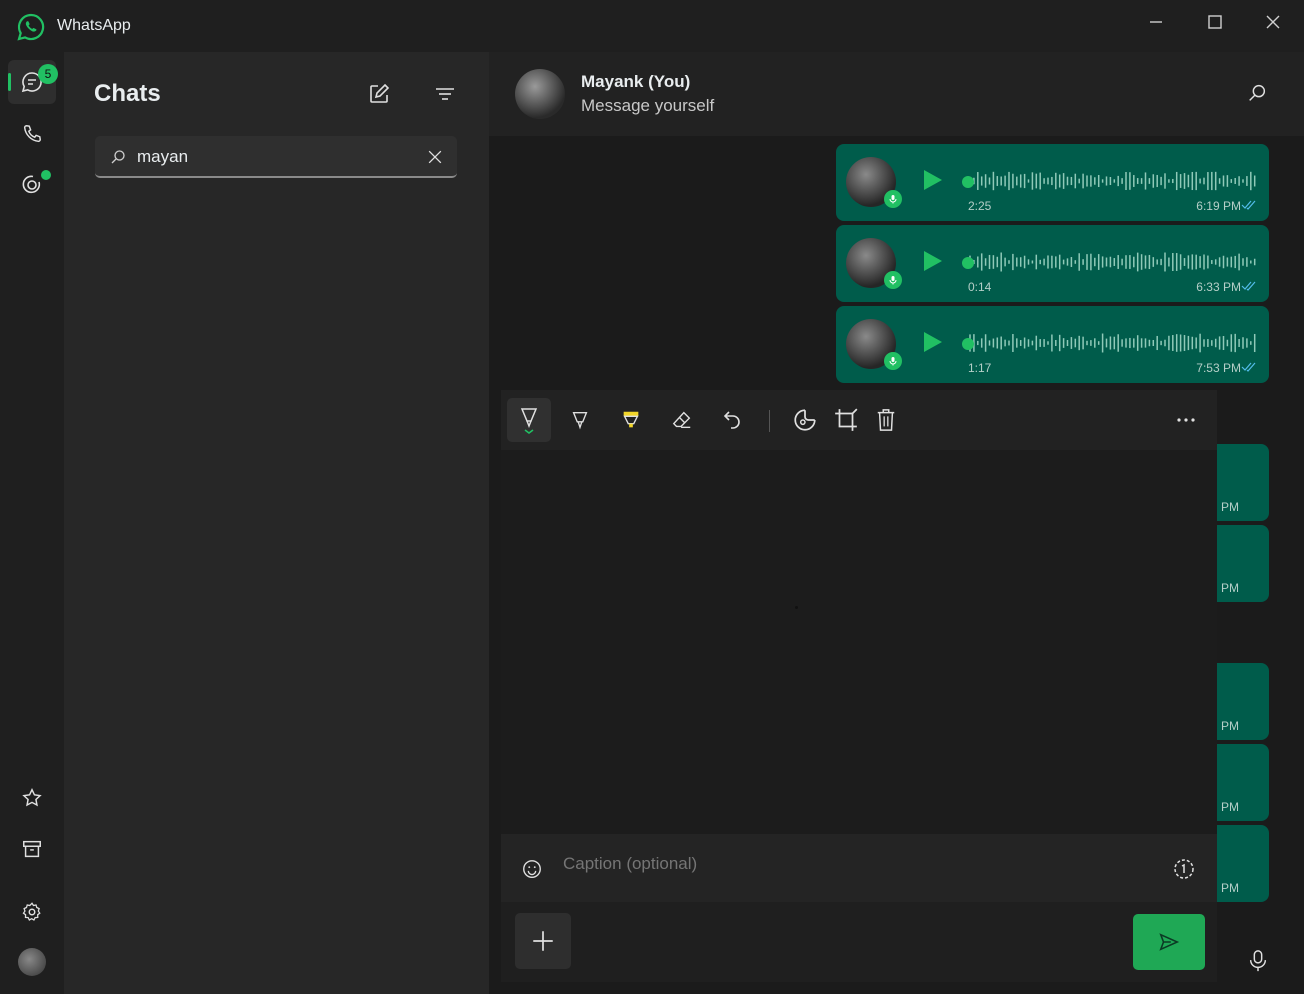  I want to click on eraser-icon, so click(681, 420).